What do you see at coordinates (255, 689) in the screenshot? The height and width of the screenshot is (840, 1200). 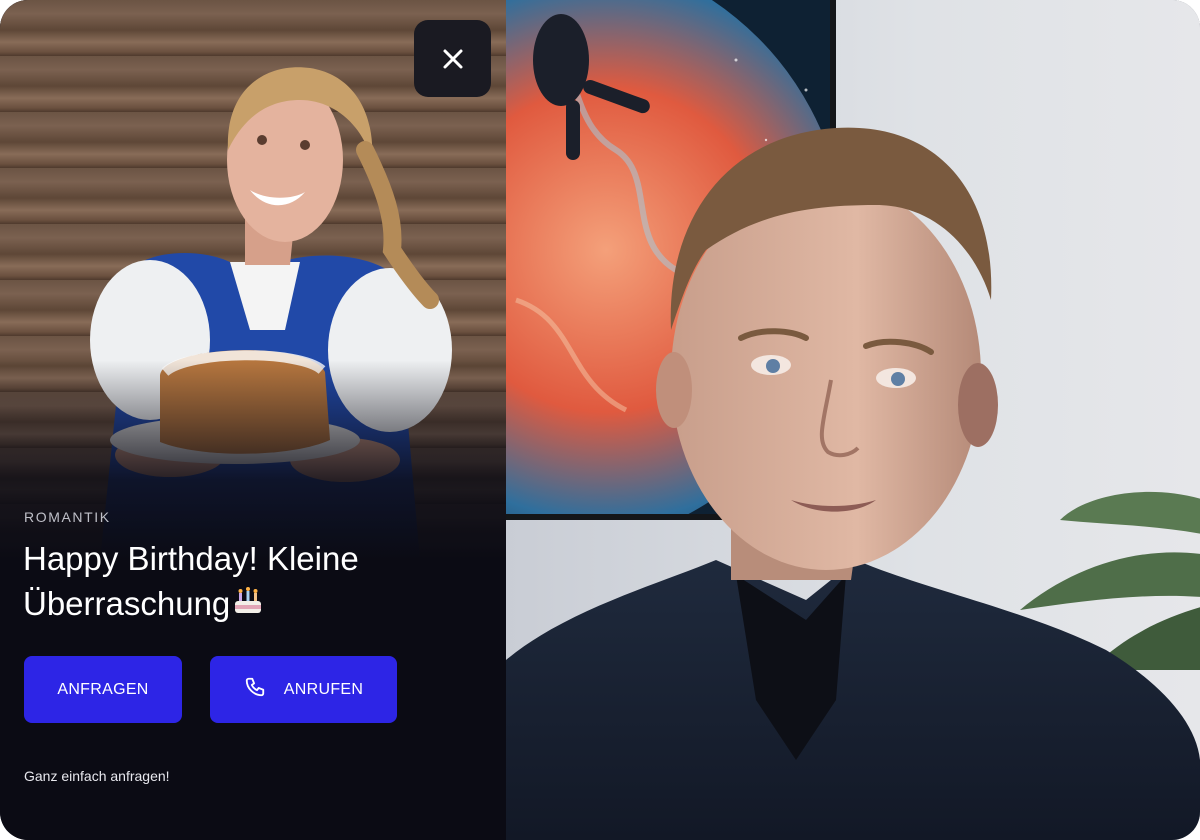 I see `phone-icon` at bounding box center [255, 689].